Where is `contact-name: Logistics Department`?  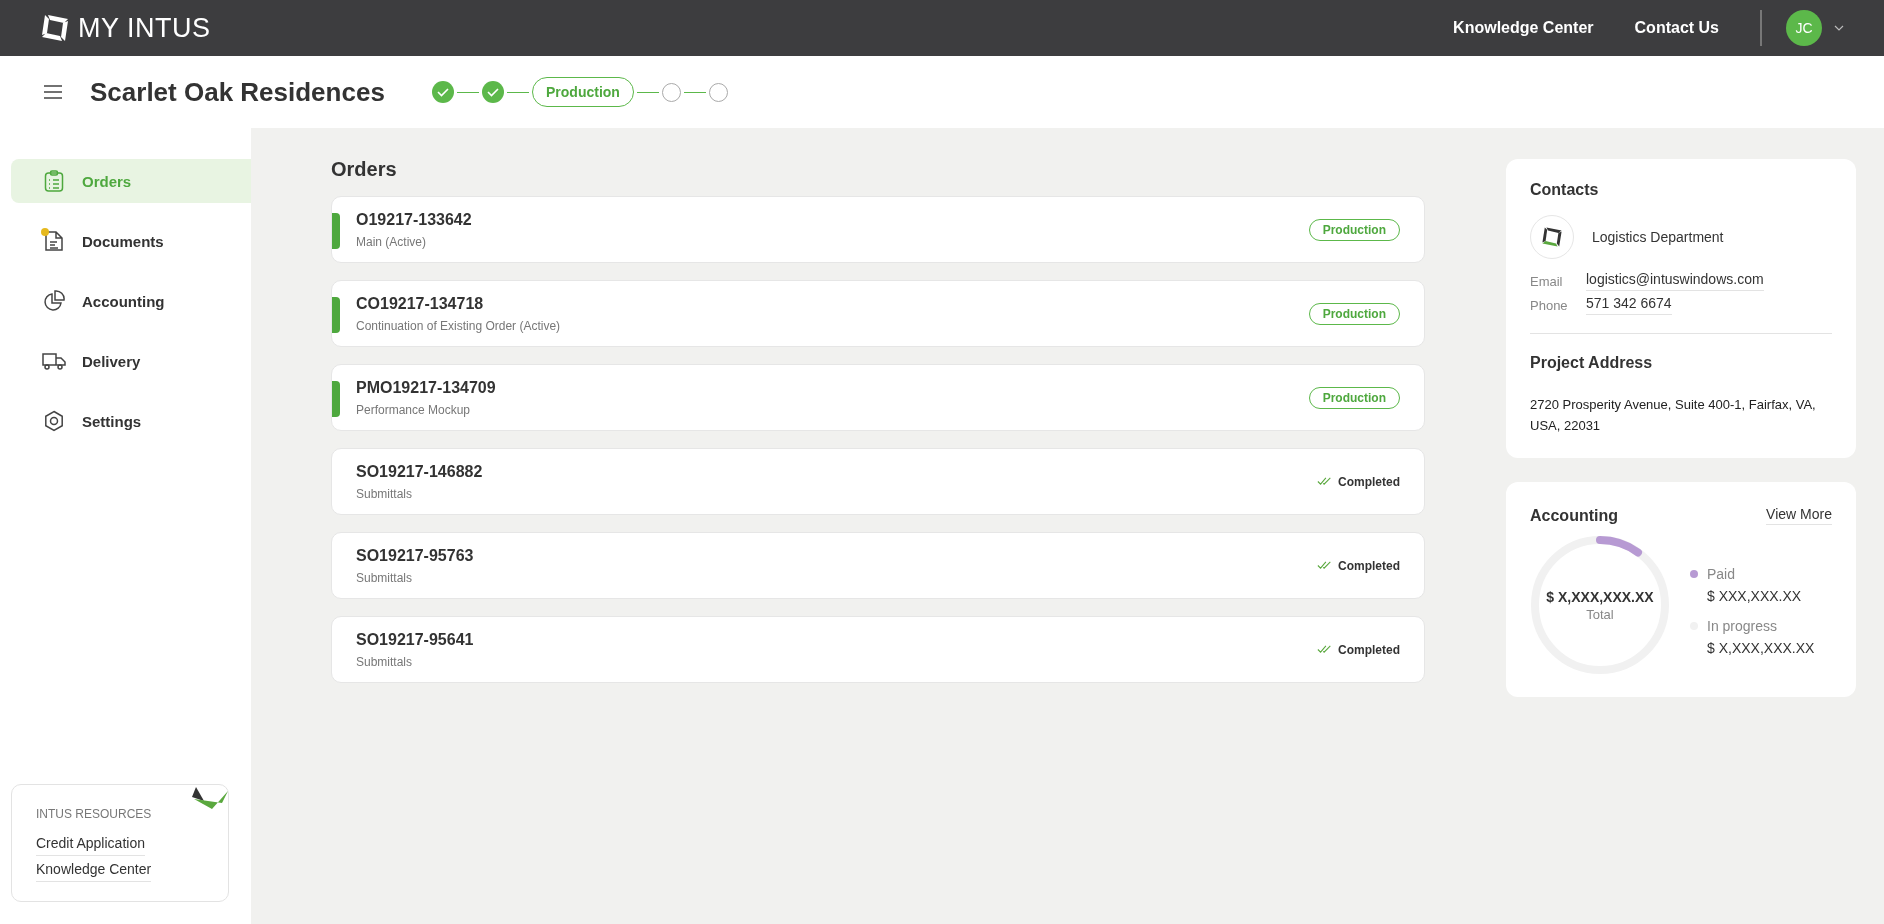
contact-name: Logistics Department is located at coordinates (1658, 237).